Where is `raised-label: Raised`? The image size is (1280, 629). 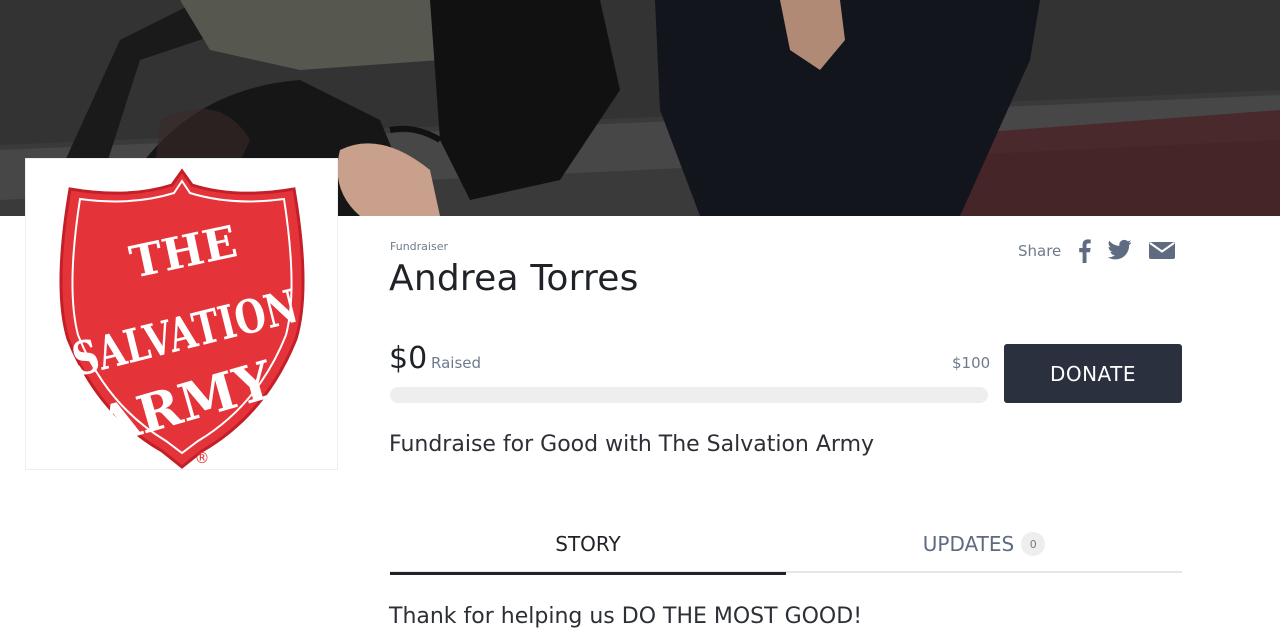 raised-label: Raised is located at coordinates (456, 363).